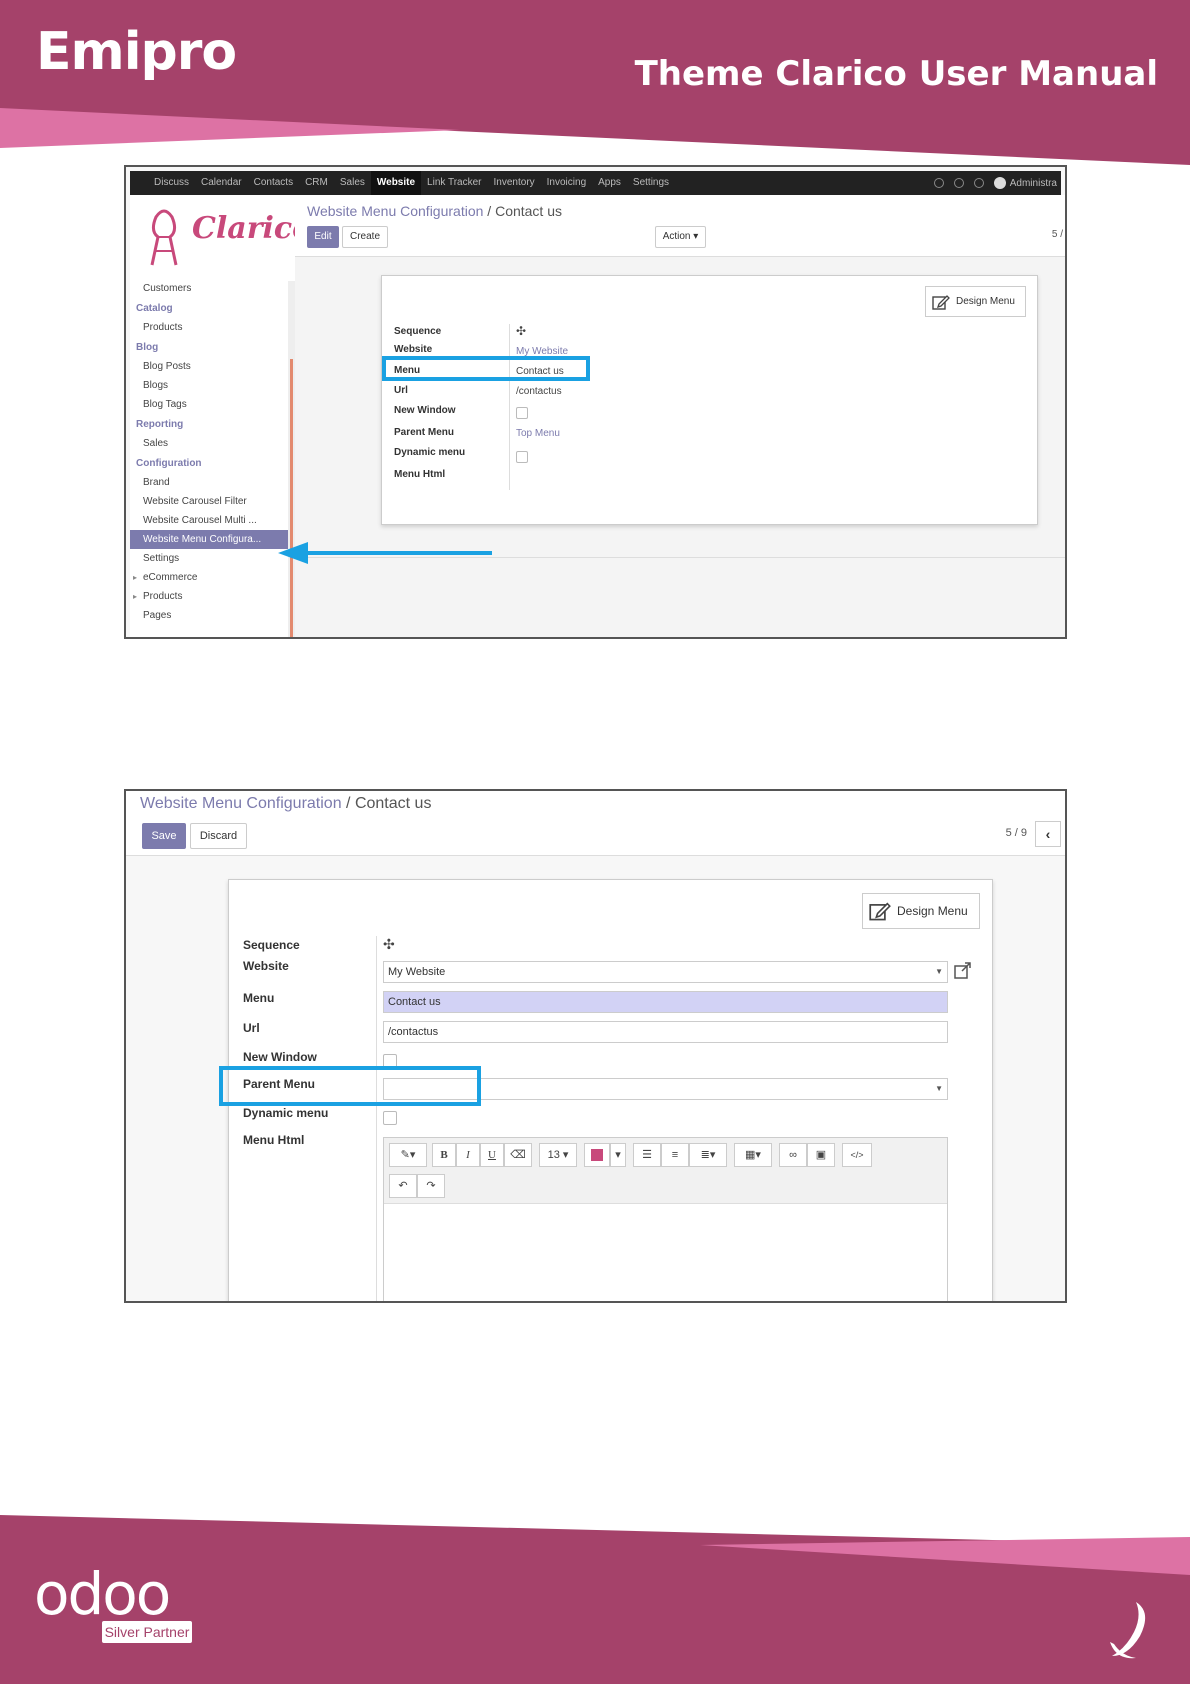 The image size is (1190, 1684). Describe the element at coordinates (136, 52) in the screenshot. I see `brand-name: Emipro` at that location.